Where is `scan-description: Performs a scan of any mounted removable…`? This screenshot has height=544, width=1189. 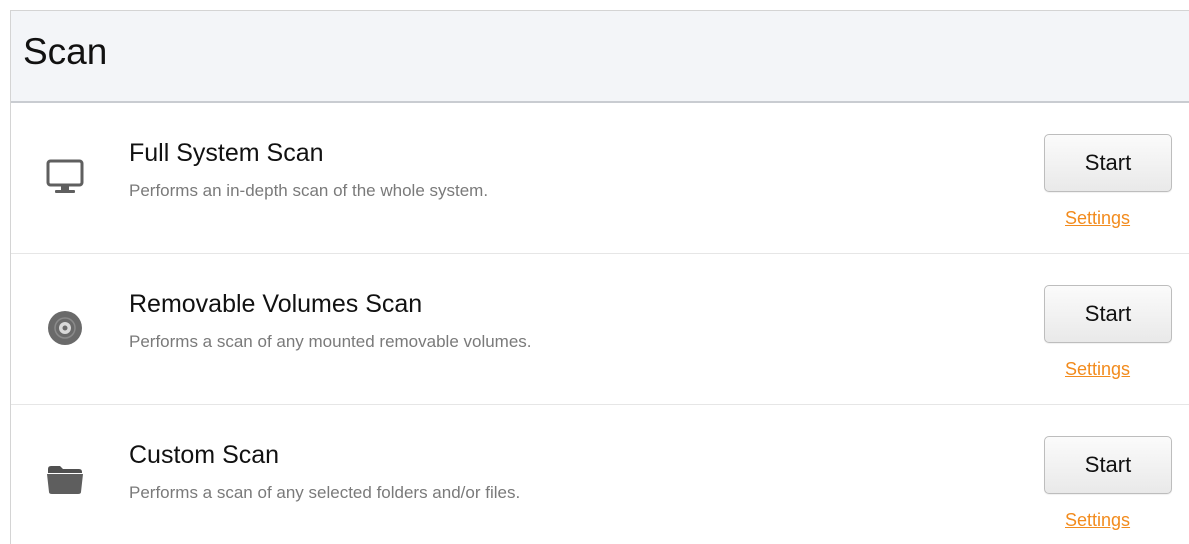
scan-description: Performs a scan of any mounted removable… is located at coordinates (330, 341).